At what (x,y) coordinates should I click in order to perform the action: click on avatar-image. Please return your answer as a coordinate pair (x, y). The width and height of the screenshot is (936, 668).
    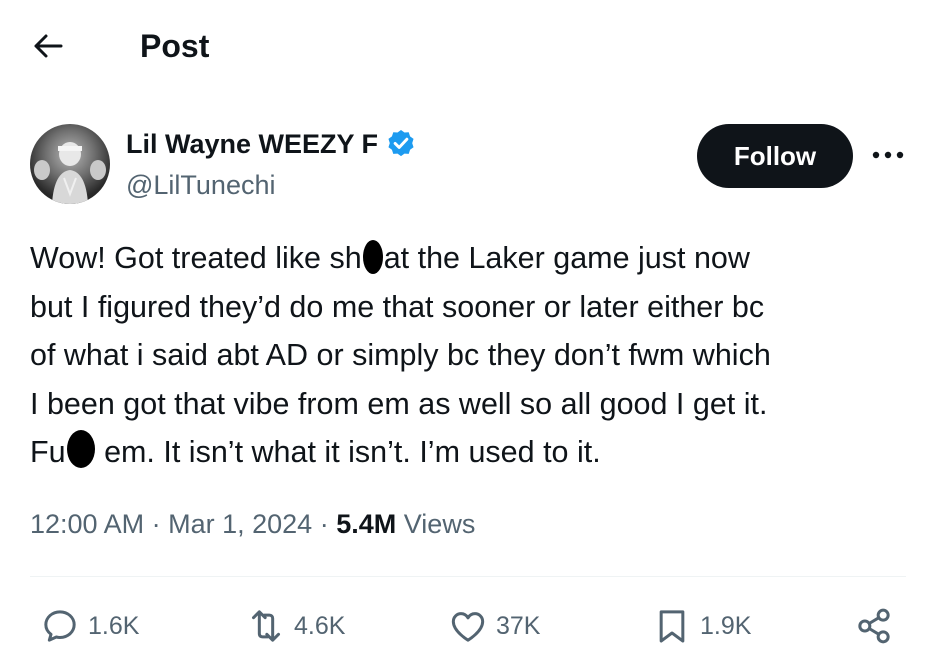
    Looking at the image, I should click on (70, 173).